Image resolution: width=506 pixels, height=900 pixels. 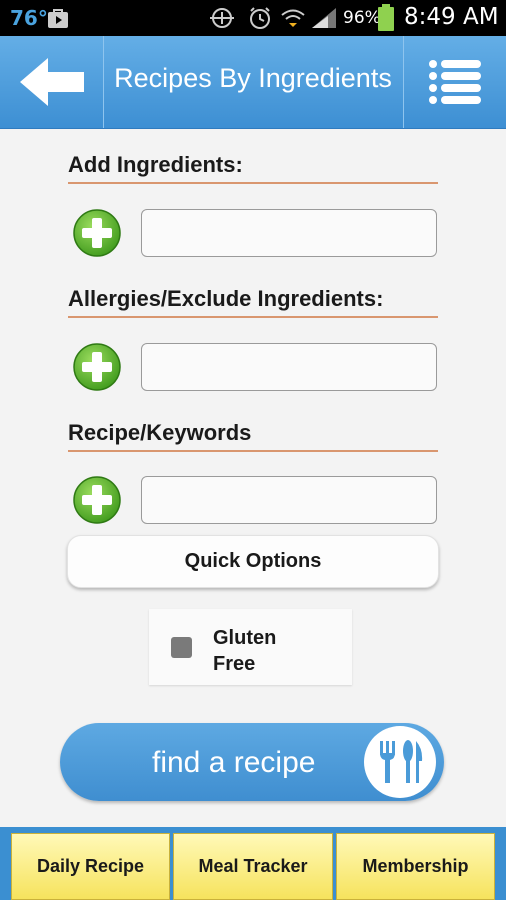 I want to click on back-arrow-icon, so click(x=51, y=82).